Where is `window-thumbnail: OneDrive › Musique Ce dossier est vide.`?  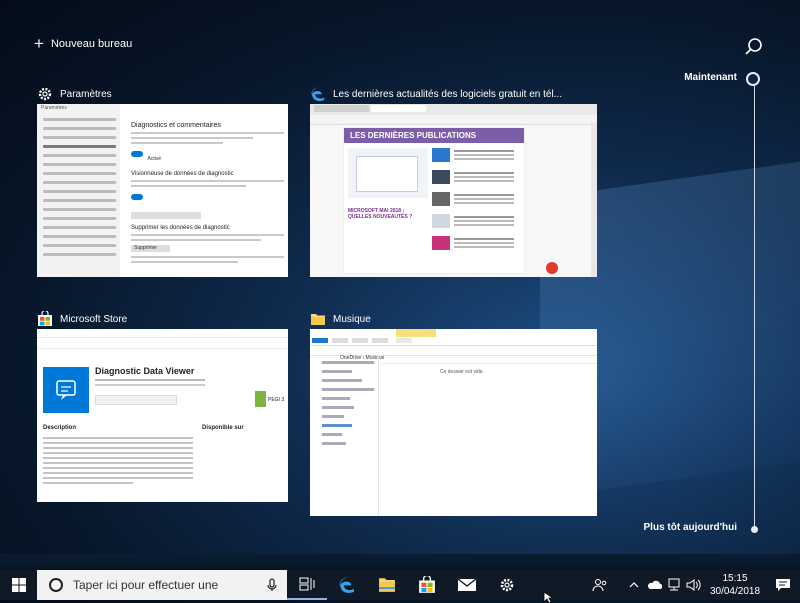
window-thumbnail: OneDrive › Musique Ce dossier est vide. is located at coordinates (453, 422).